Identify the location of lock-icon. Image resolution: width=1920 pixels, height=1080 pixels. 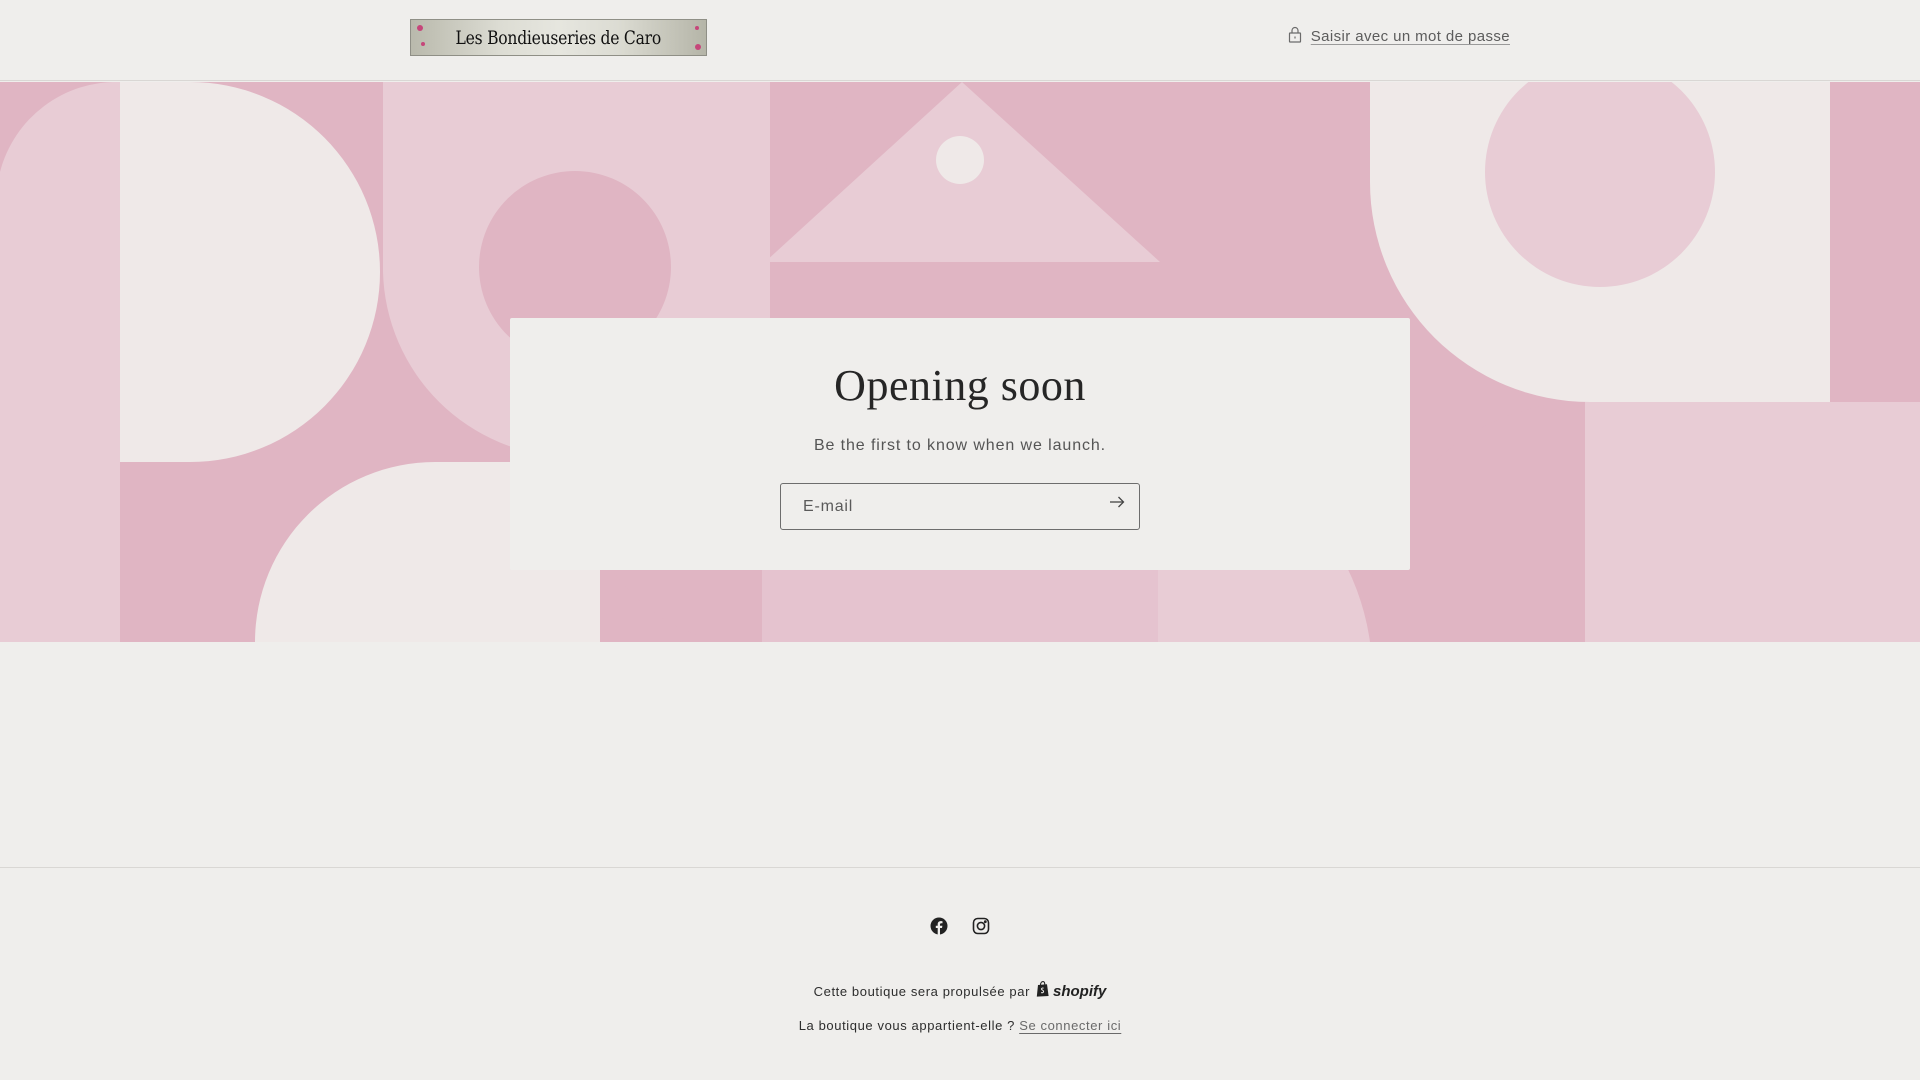
(1295, 36).